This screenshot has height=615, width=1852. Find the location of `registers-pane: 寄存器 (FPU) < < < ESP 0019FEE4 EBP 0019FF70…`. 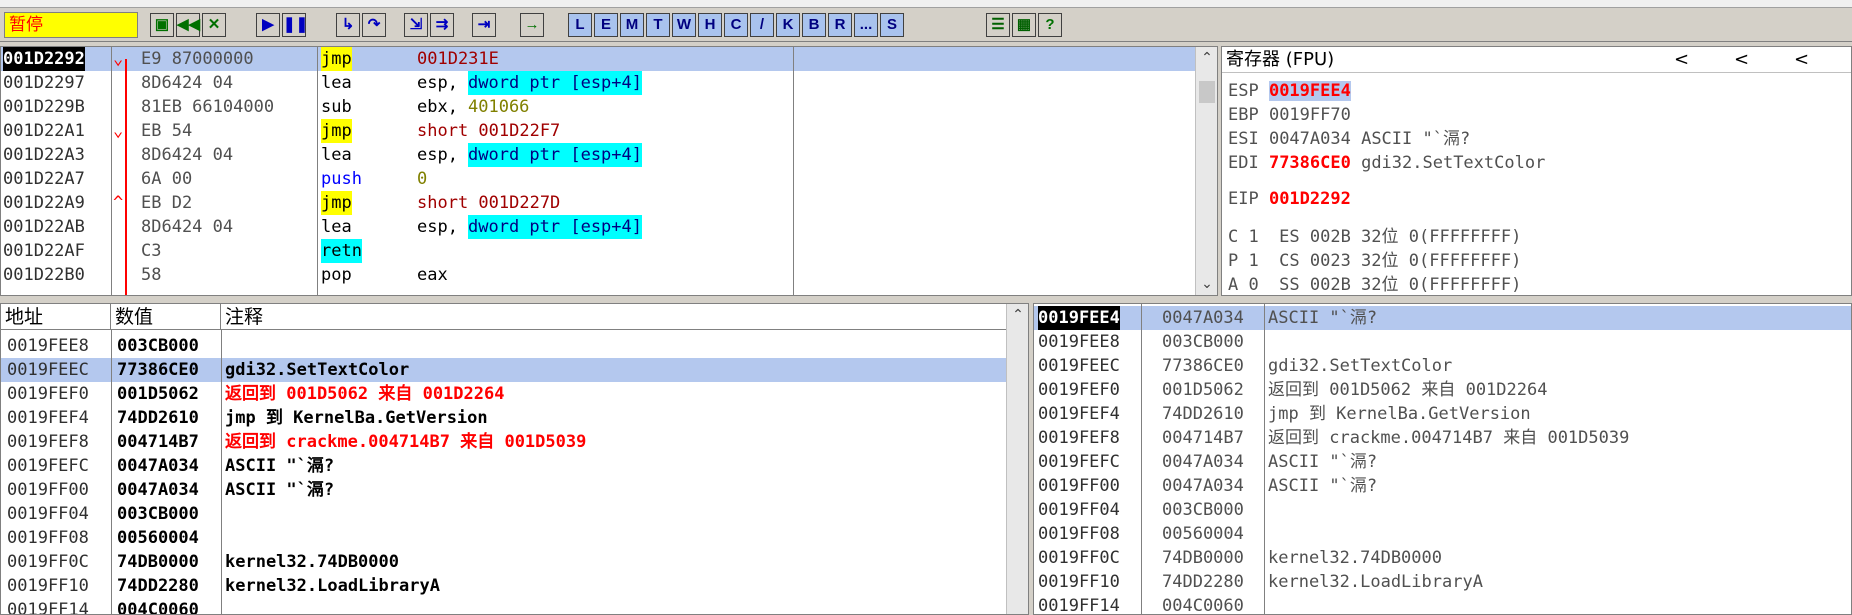

registers-pane: 寄存器 (FPU) < < < ESP 0019FEE4 EBP 0019FF70… is located at coordinates (1536, 171).